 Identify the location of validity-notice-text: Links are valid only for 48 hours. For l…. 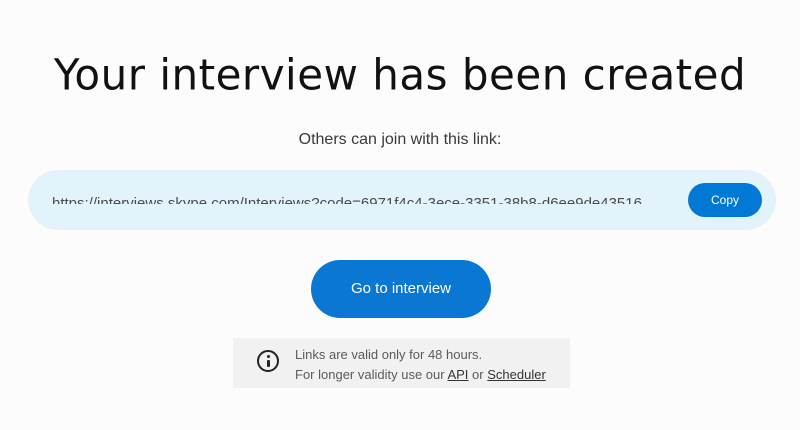
(420, 365).